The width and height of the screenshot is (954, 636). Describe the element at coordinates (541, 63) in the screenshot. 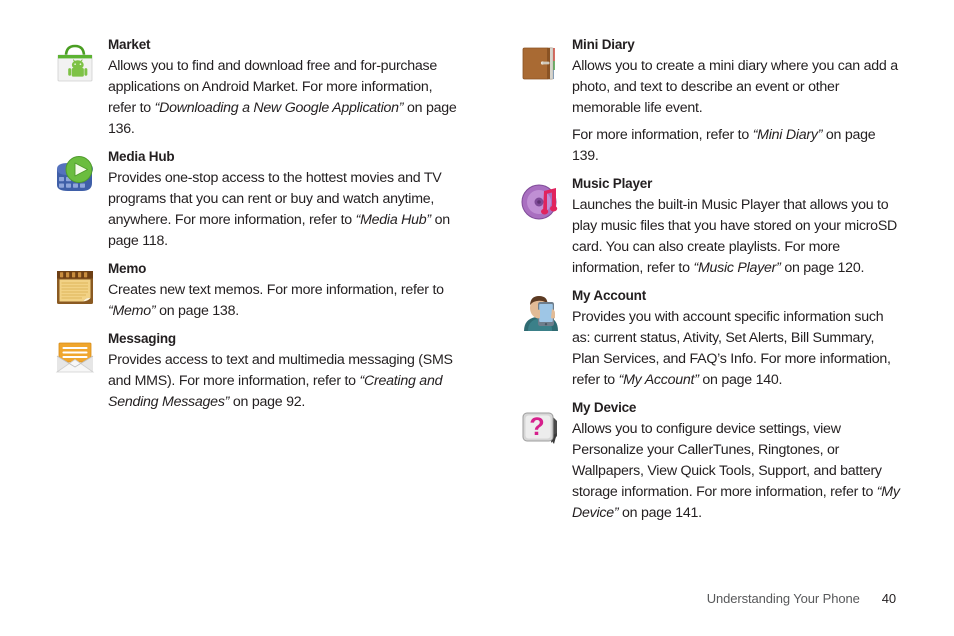

I see `mini-diary-book-icon` at that location.